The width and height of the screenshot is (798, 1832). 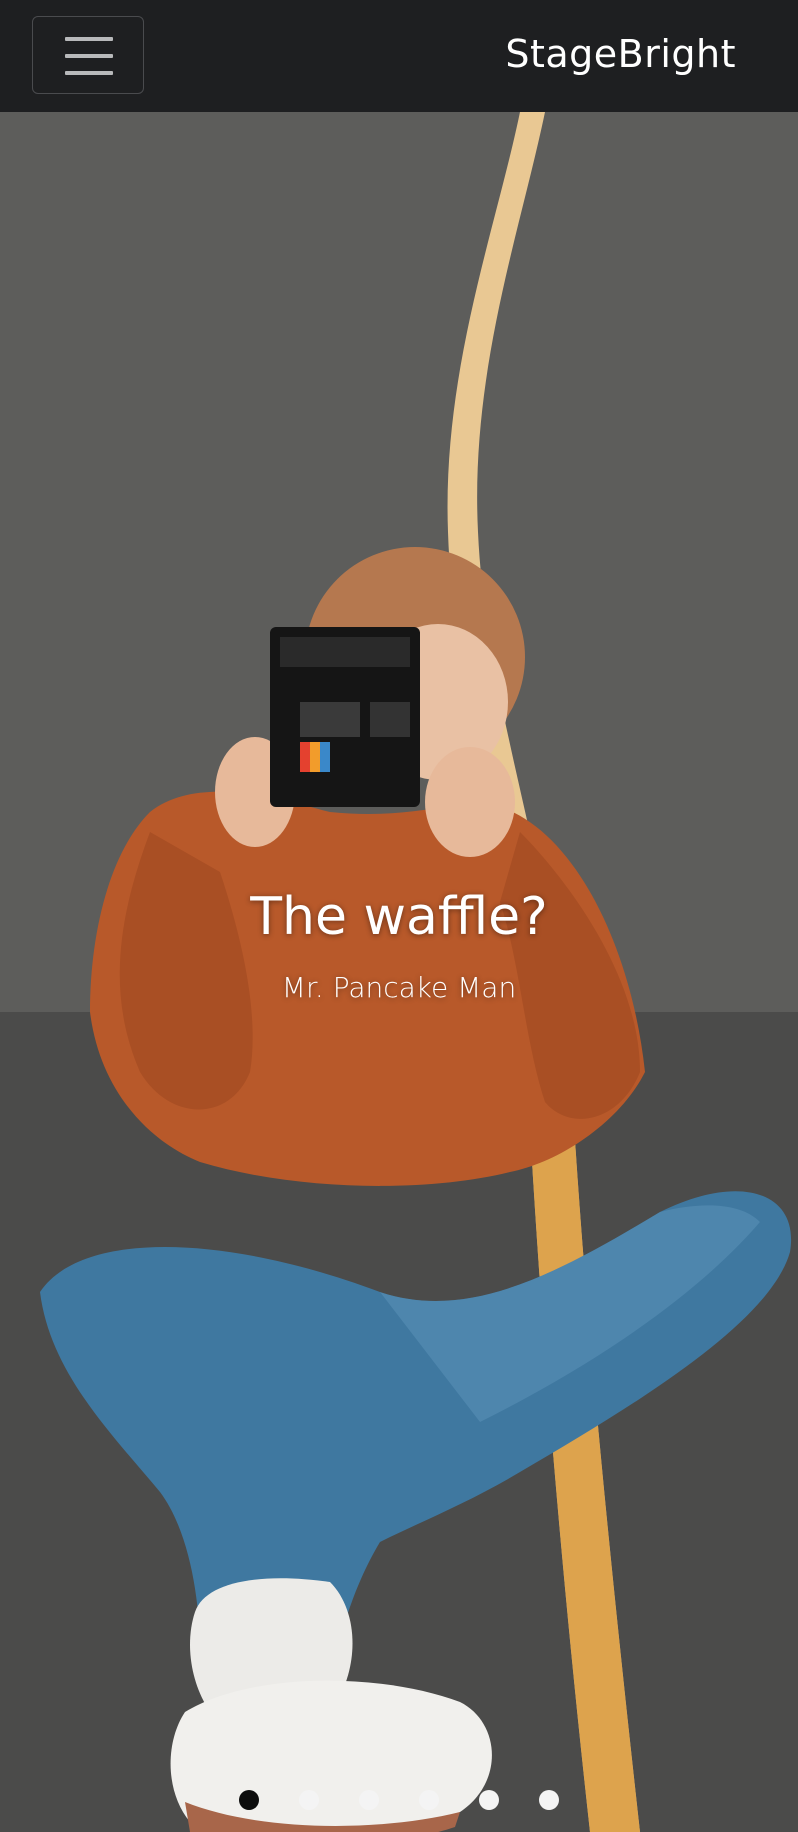 I want to click on hamburger-menu-icon, so click(x=89, y=39).